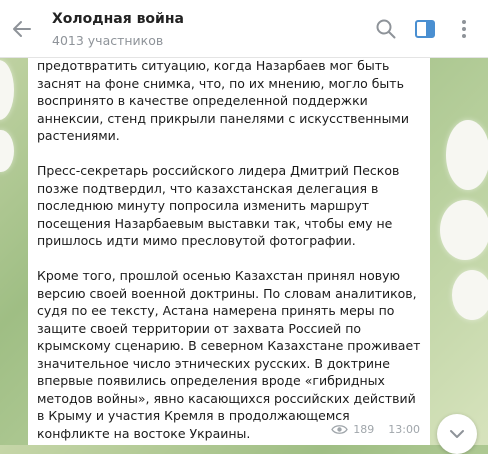 This screenshot has height=454, width=488. I want to click on chat-title: Холодная война, so click(118, 19).